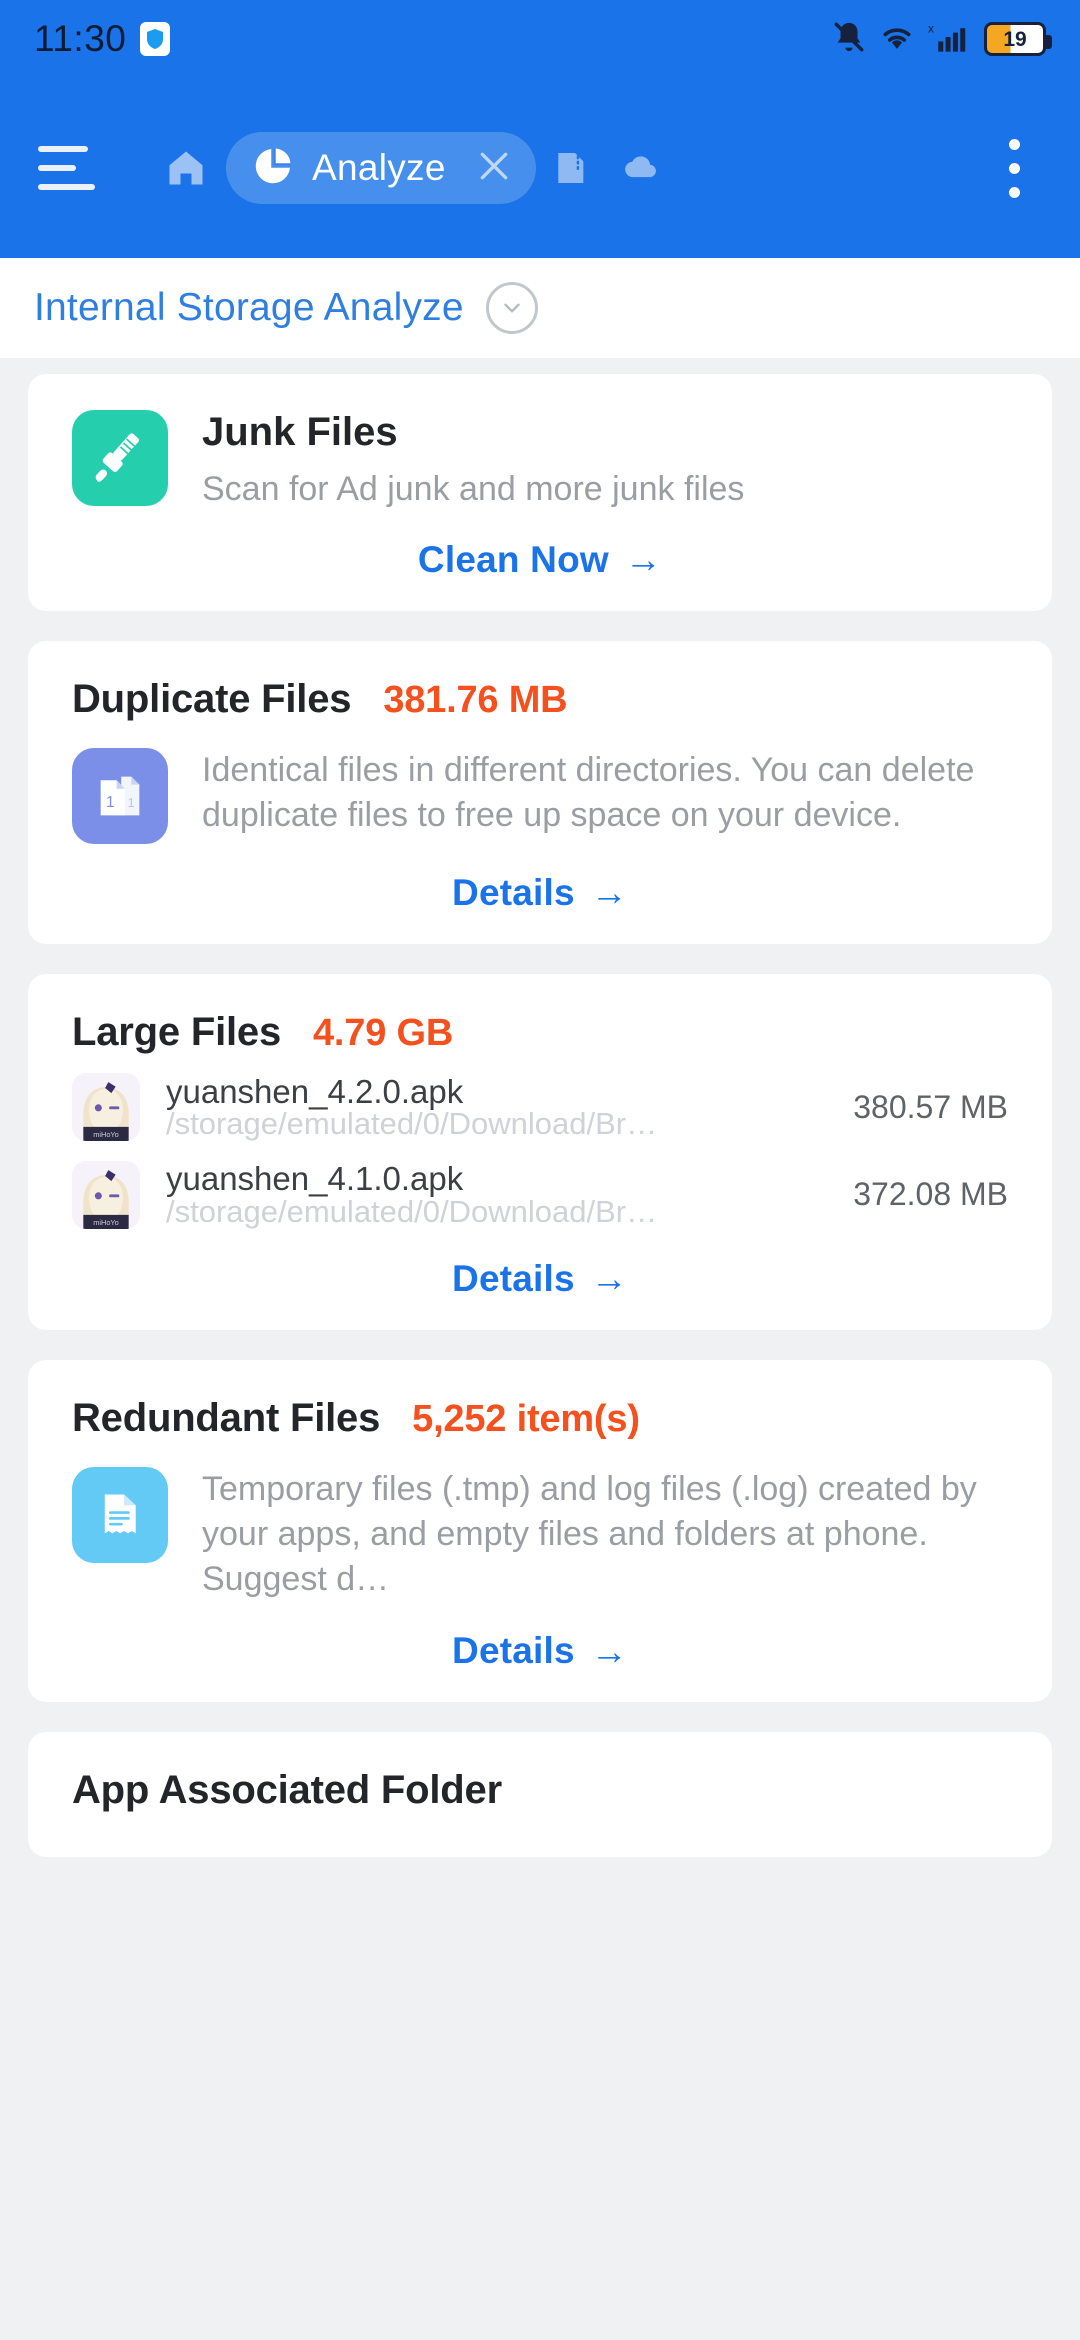  What do you see at coordinates (315, 1091) in the screenshot?
I see `file-name: yuanshen_4.2.0.apk` at bounding box center [315, 1091].